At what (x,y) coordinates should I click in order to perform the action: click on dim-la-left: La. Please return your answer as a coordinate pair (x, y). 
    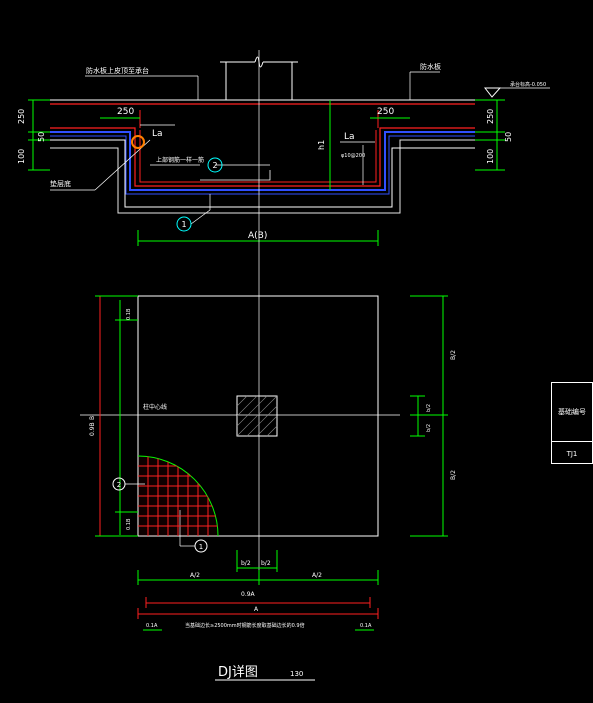
    Looking at the image, I should click on (157, 134).